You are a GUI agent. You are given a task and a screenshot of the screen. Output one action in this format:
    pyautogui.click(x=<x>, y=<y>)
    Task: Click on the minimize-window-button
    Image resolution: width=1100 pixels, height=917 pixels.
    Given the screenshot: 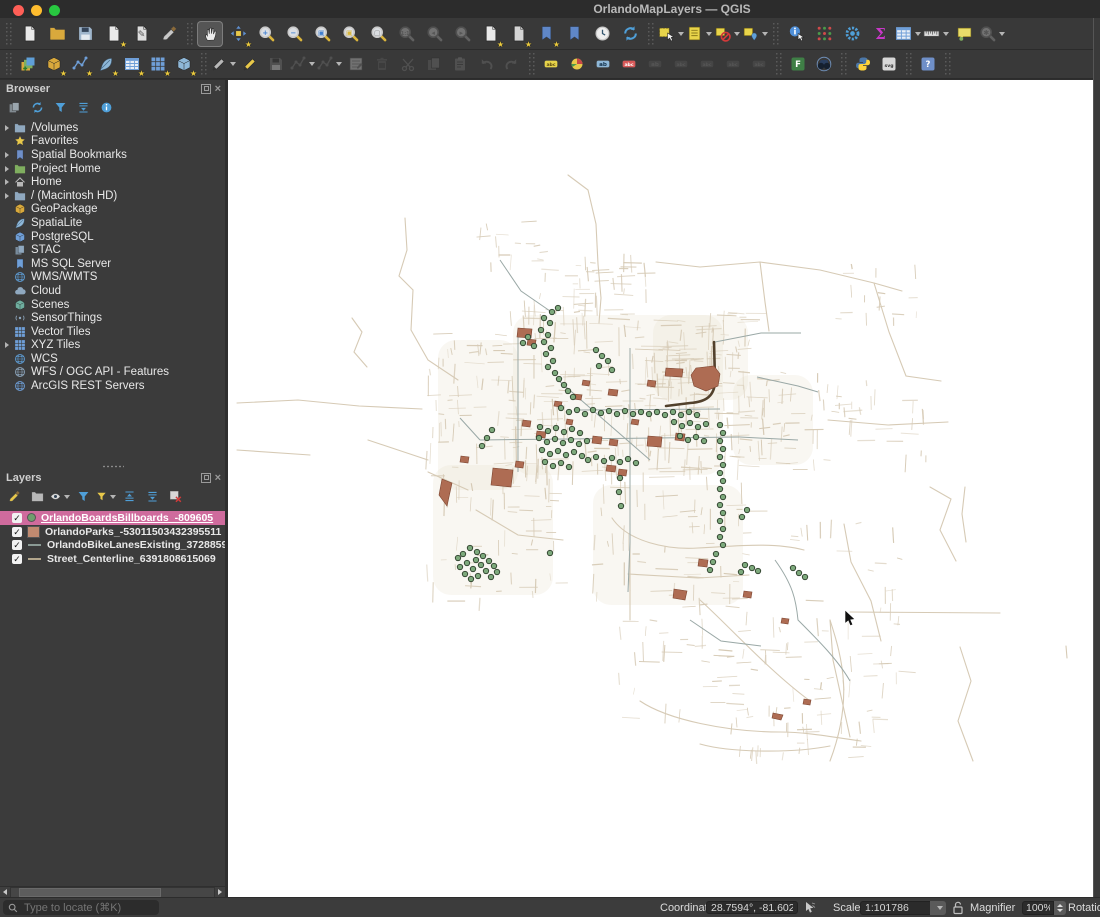 What is the action you would take?
    pyautogui.click(x=36, y=10)
    